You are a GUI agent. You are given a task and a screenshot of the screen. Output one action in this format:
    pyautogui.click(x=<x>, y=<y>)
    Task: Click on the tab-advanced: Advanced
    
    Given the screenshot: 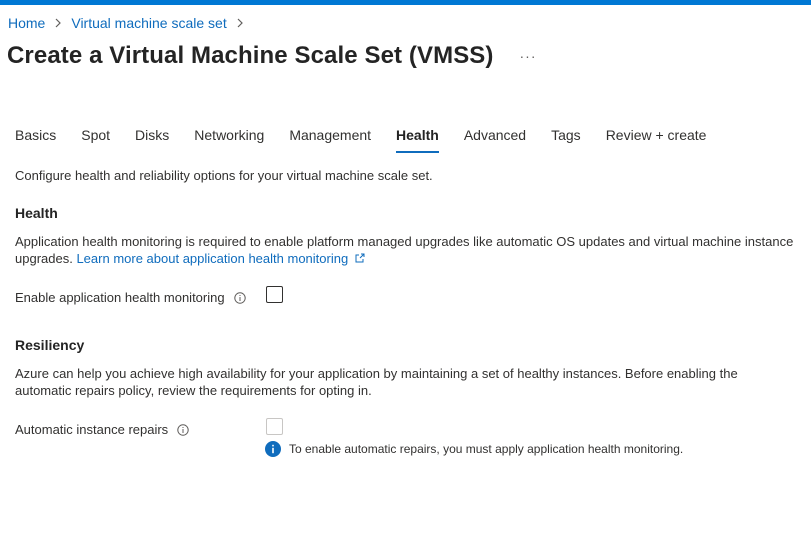 What is the action you would take?
    pyautogui.click(x=495, y=141)
    